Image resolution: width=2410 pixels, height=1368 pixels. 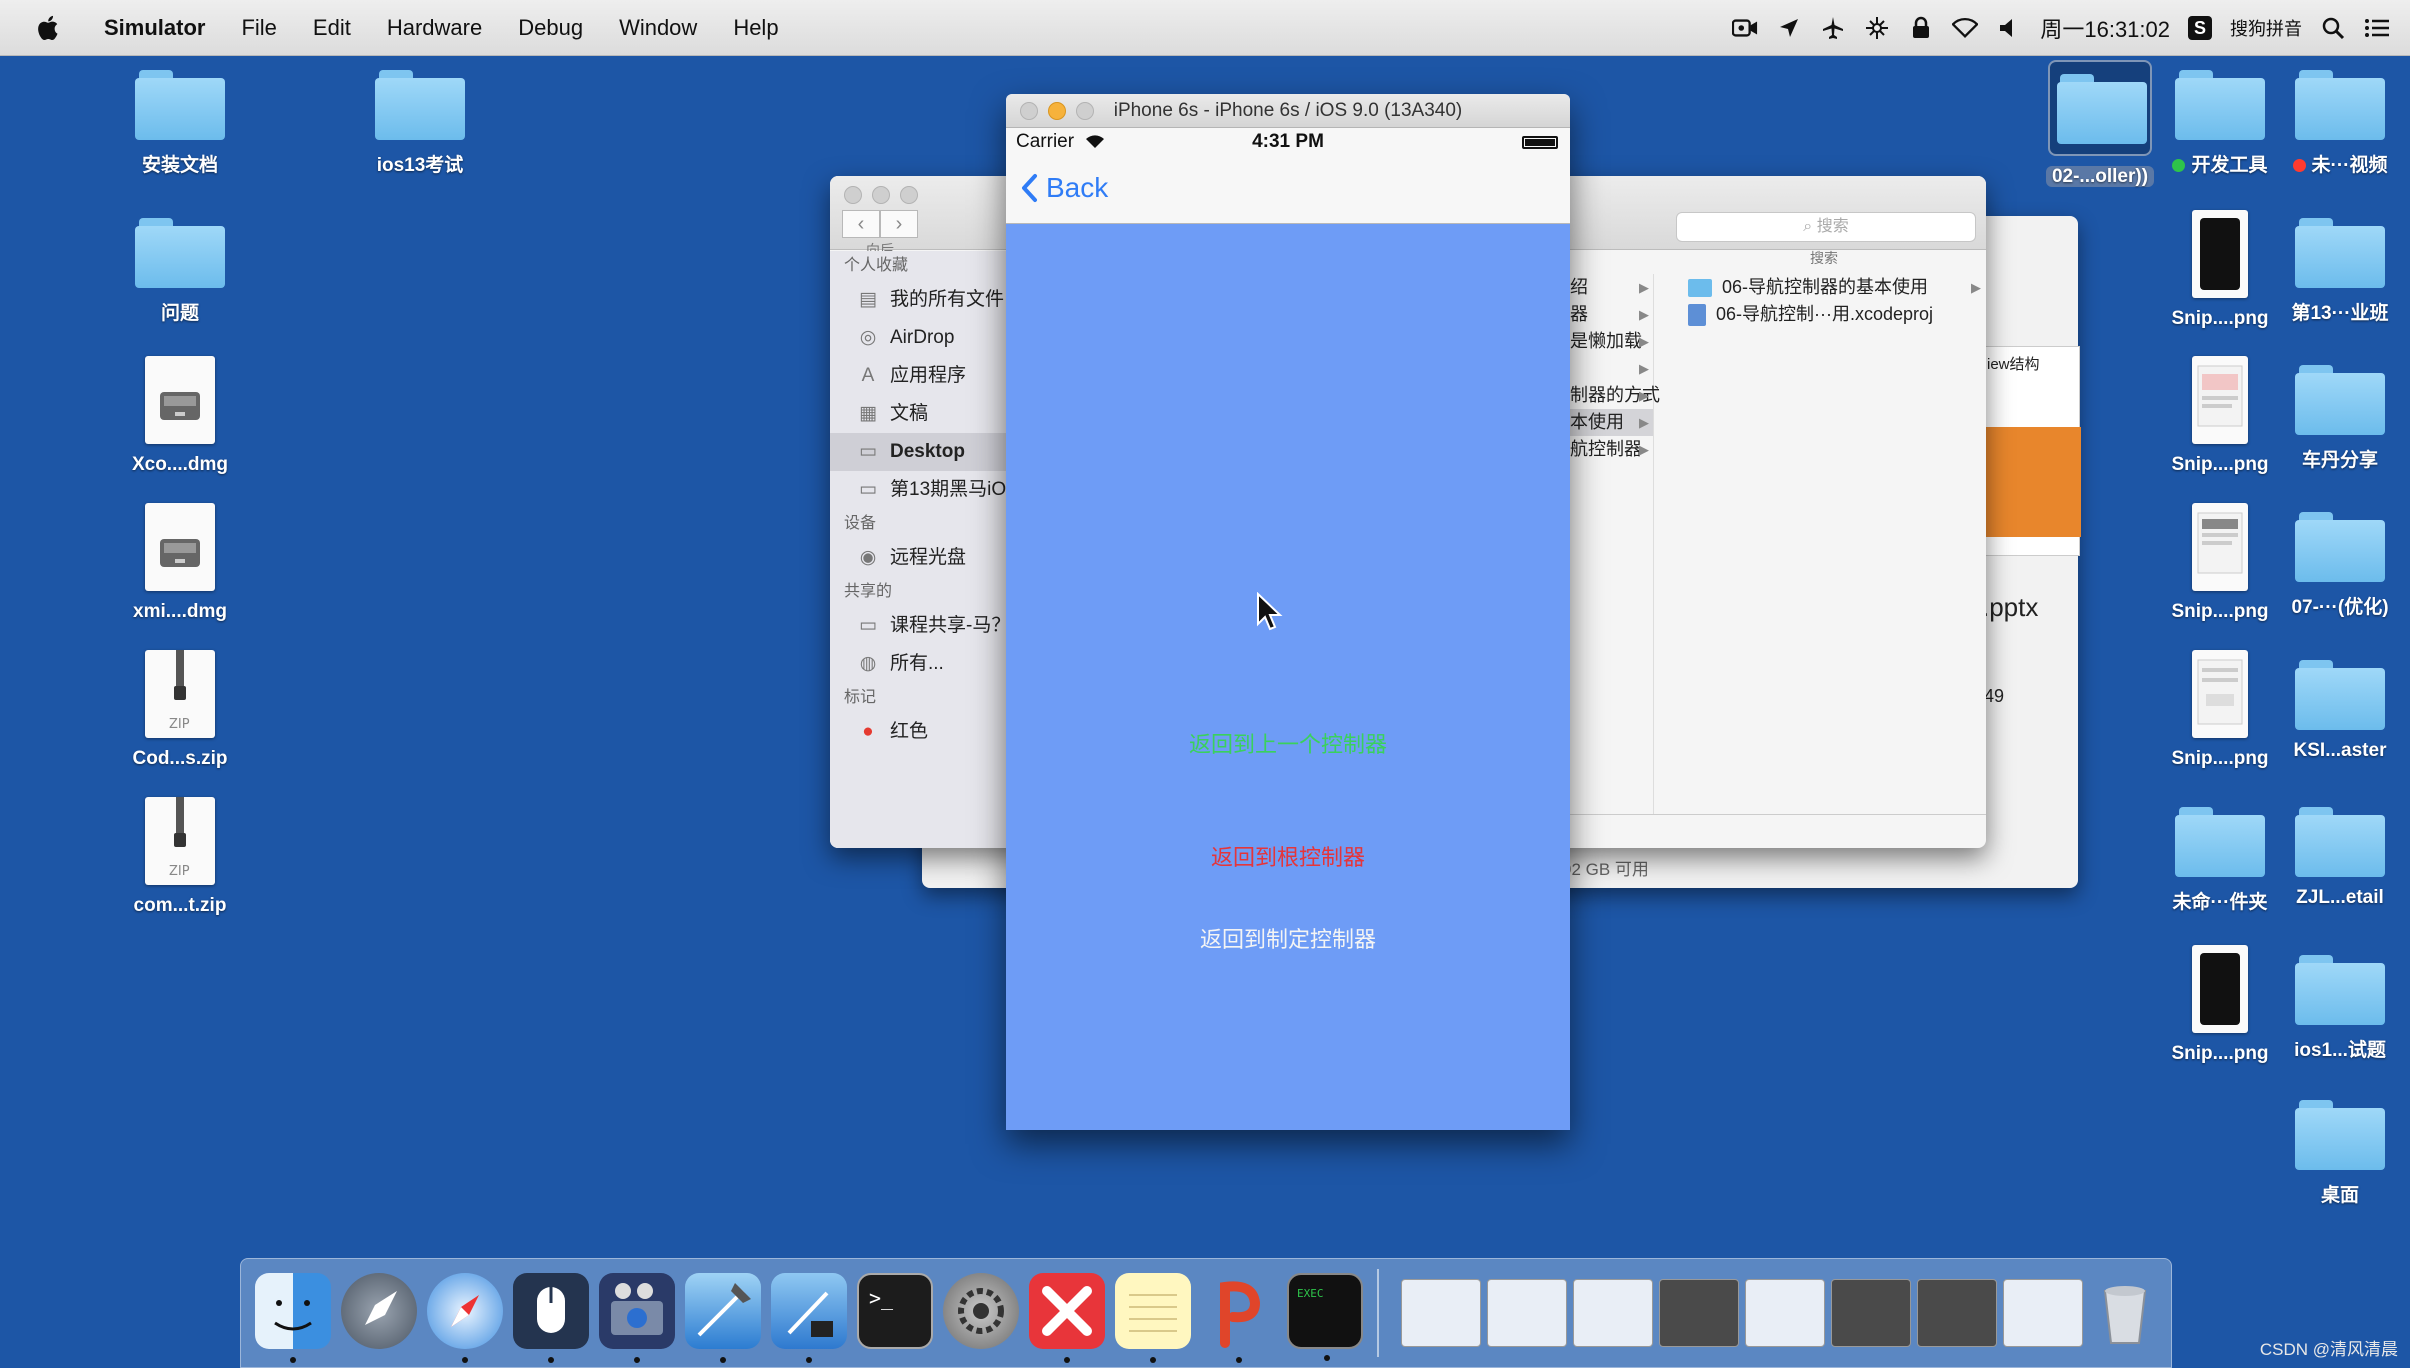 I want to click on apple-menu-icon, so click(x=49, y=28).